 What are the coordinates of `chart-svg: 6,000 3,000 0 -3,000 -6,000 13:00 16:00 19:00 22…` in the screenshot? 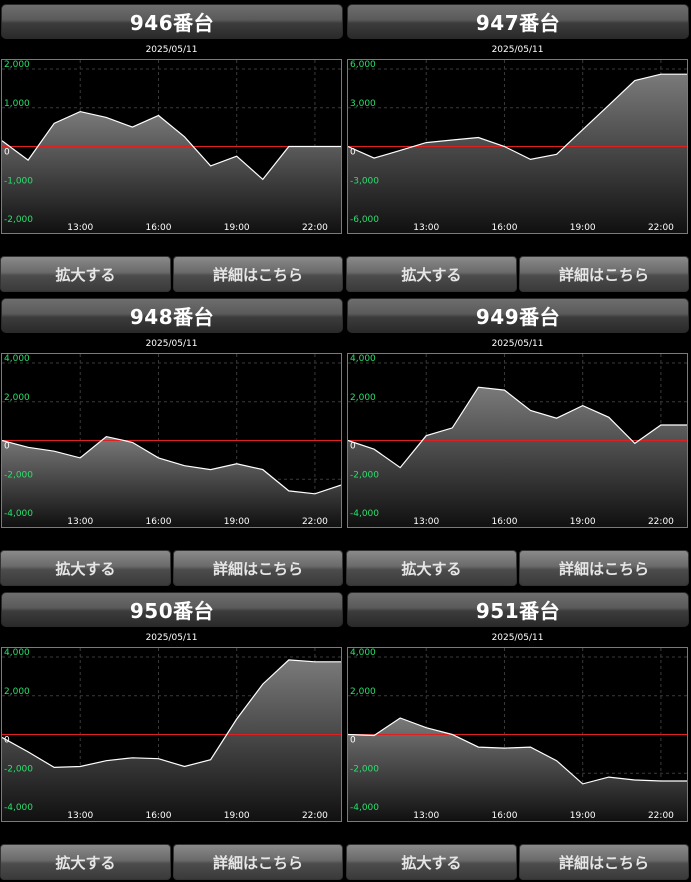 It's located at (517, 146).